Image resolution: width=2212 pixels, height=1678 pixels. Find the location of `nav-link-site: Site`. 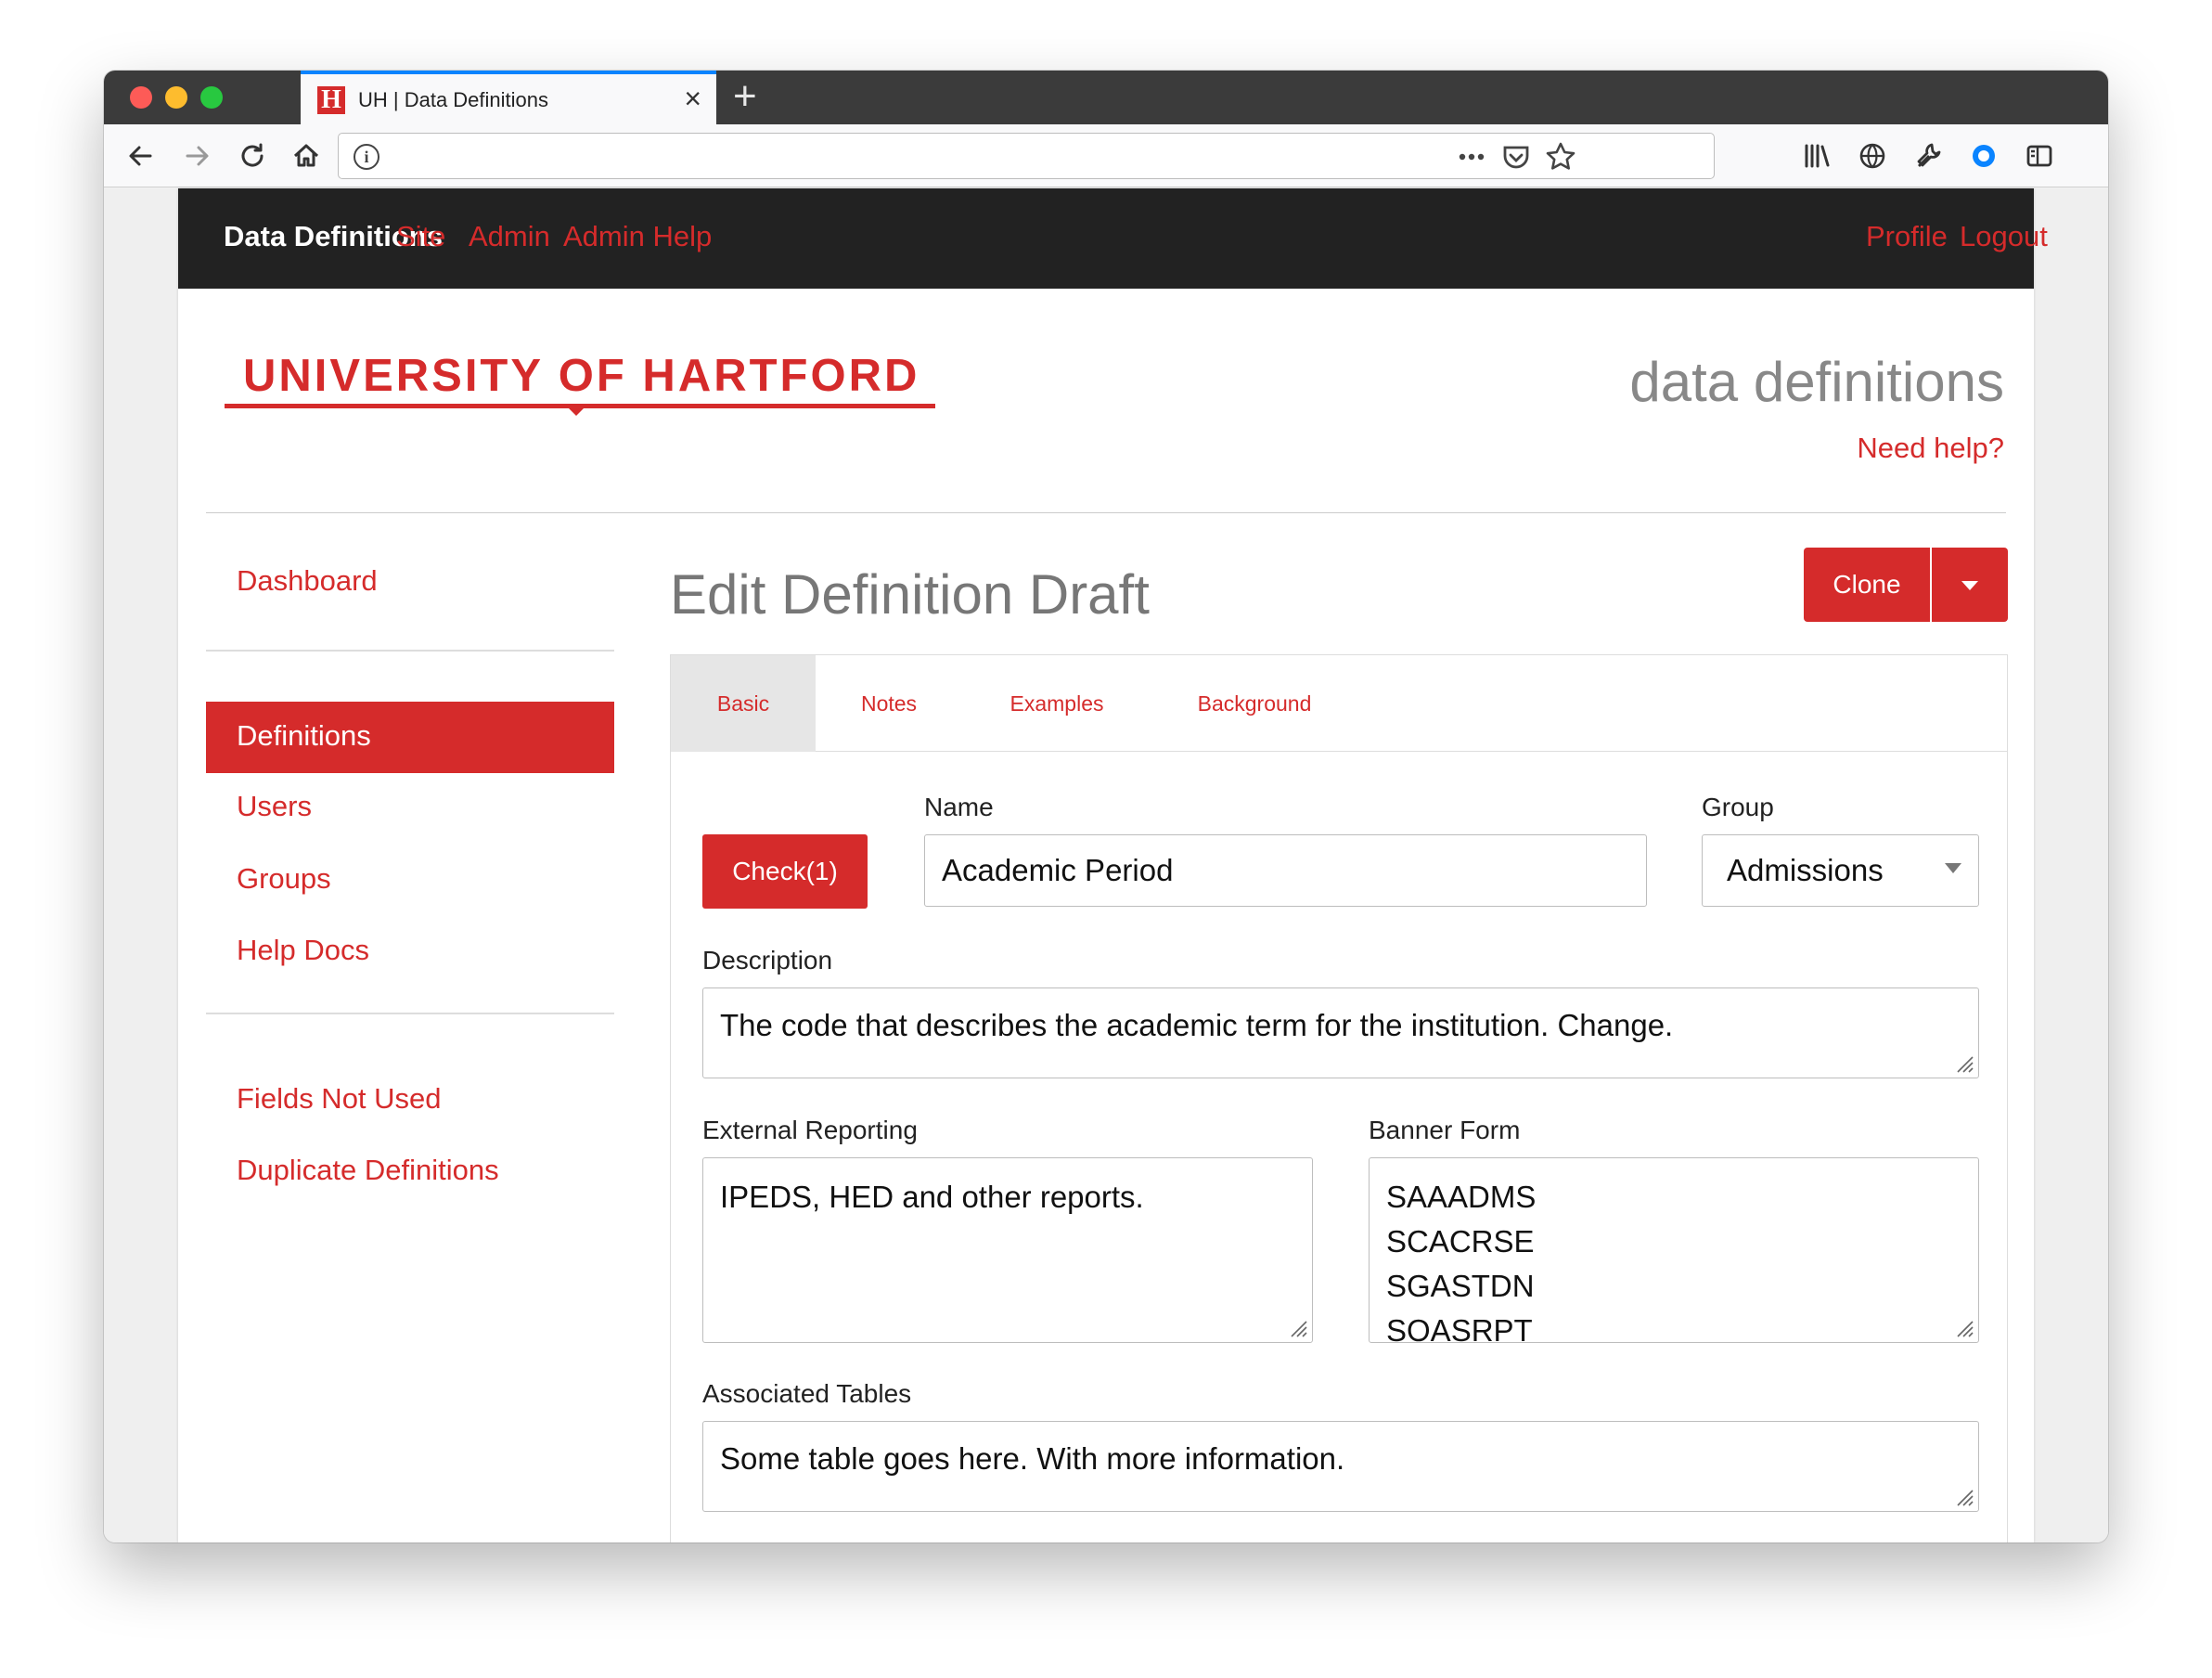

nav-link-site: Site is located at coordinates (420, 236).